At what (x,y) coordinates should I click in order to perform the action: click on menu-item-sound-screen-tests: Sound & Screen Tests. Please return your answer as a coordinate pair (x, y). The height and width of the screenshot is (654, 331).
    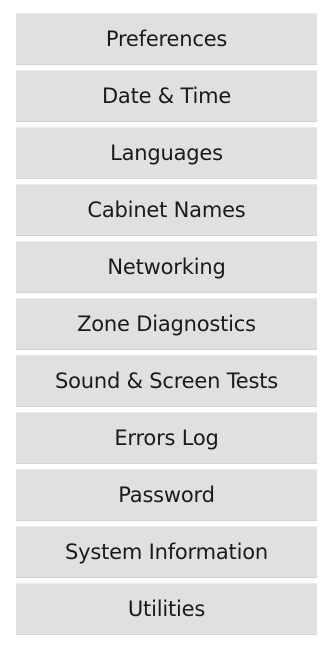
    Looking at the image, I should click on (166, 381).